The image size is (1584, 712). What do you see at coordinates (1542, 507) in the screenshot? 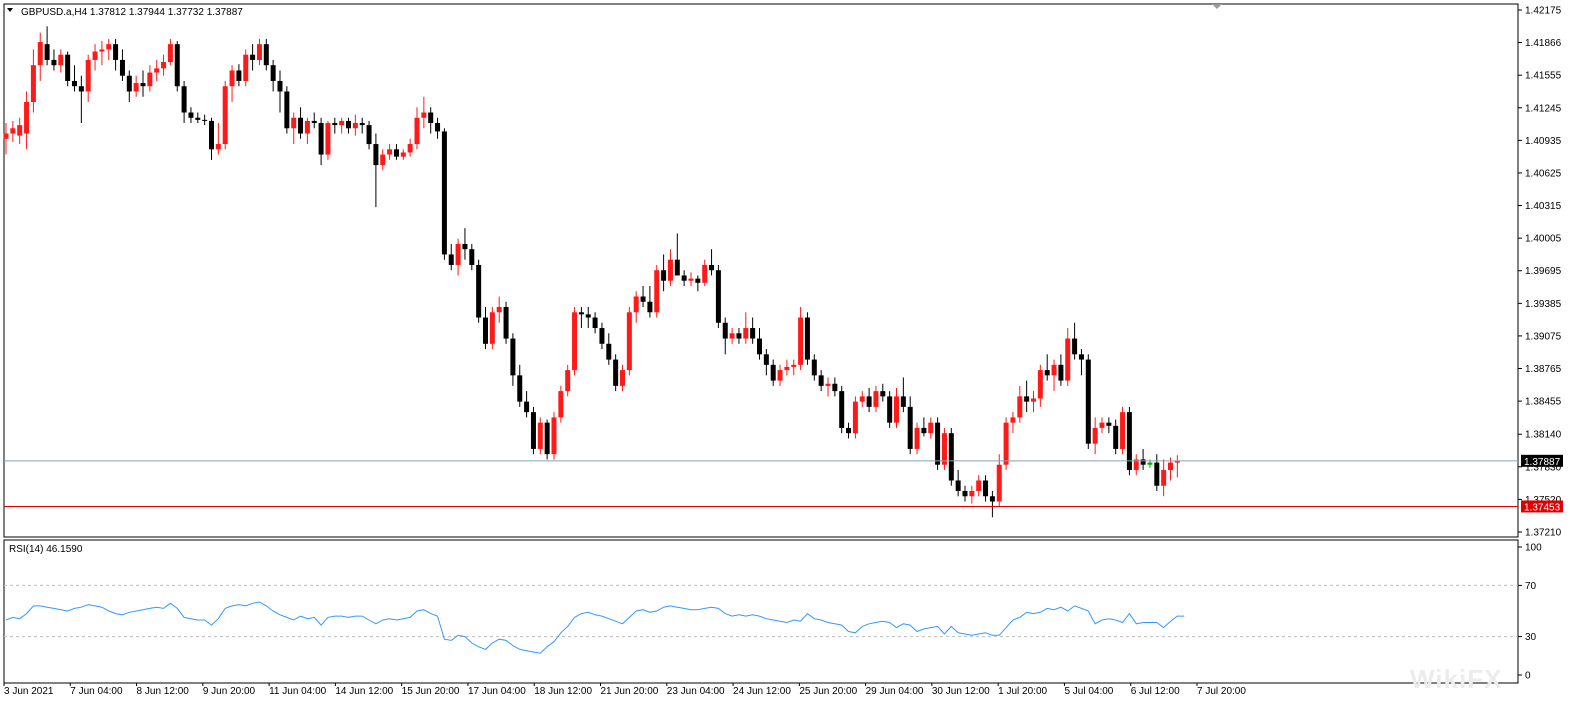
I see `level-price-label: 1.37453` at bounding box center [1542, 507].